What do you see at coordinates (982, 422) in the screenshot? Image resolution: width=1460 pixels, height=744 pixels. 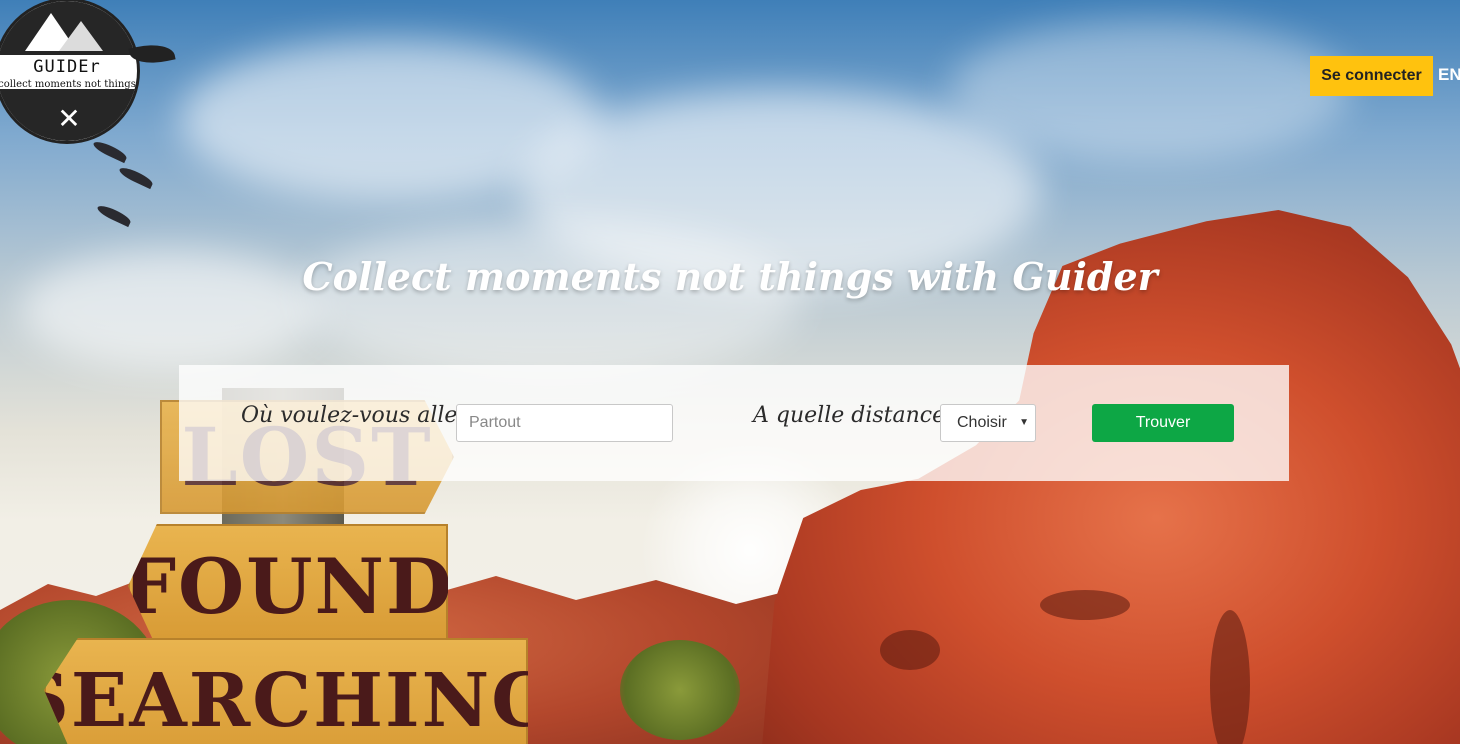 I see `distance-selected-value: Choisir` at bounding box center [982, 422].